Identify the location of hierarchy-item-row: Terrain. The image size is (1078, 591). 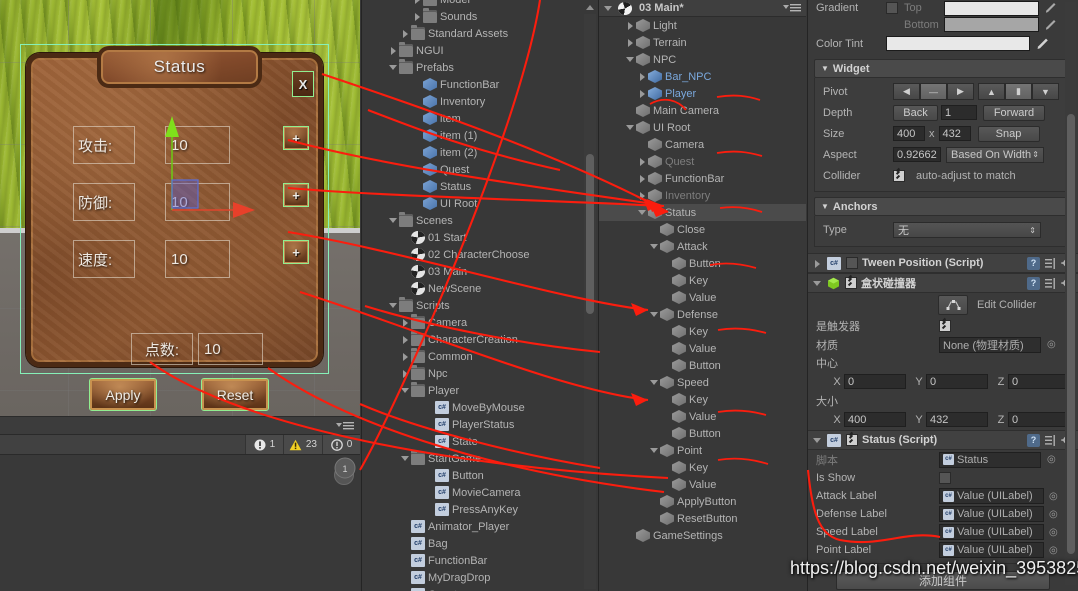
(702, 42).